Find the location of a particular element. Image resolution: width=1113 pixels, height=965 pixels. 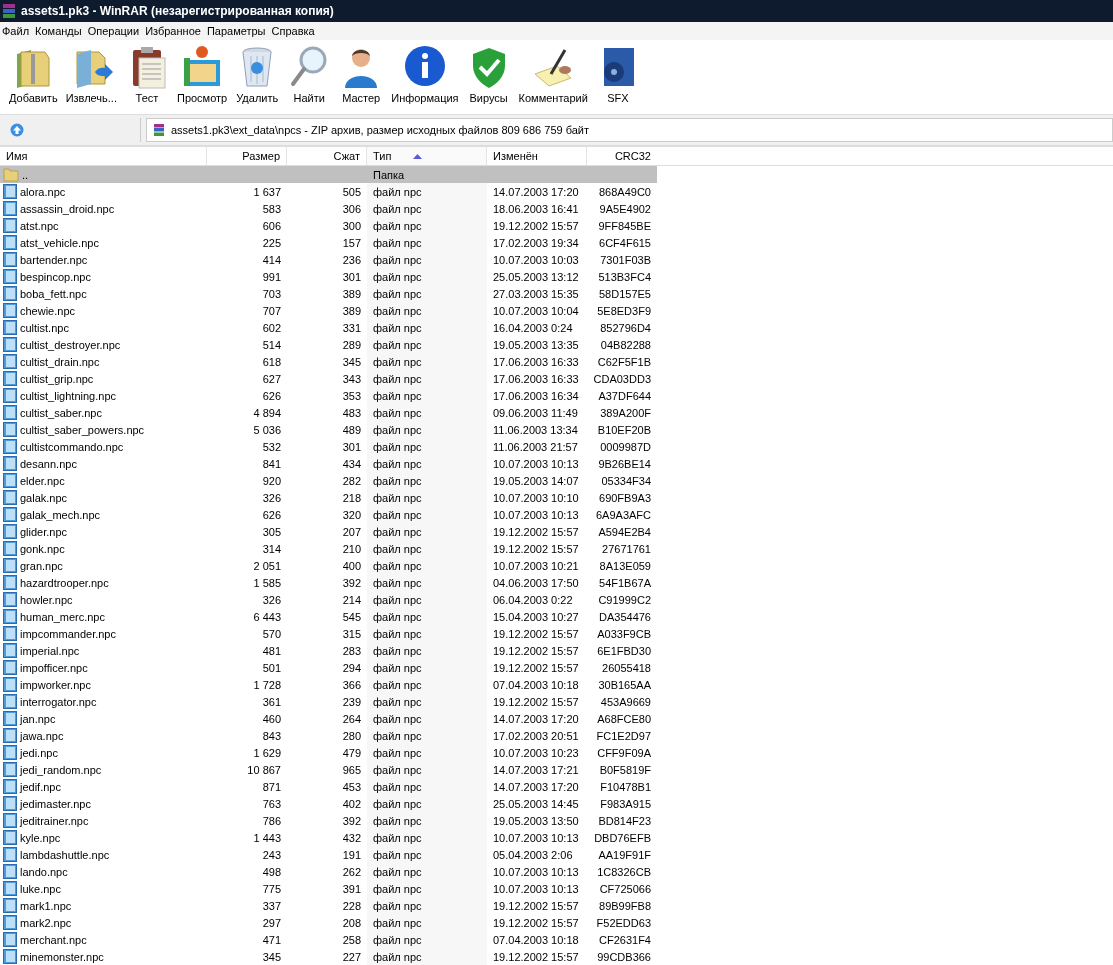

toolbar-button: Вирусы is located at coordinates (488, 74).